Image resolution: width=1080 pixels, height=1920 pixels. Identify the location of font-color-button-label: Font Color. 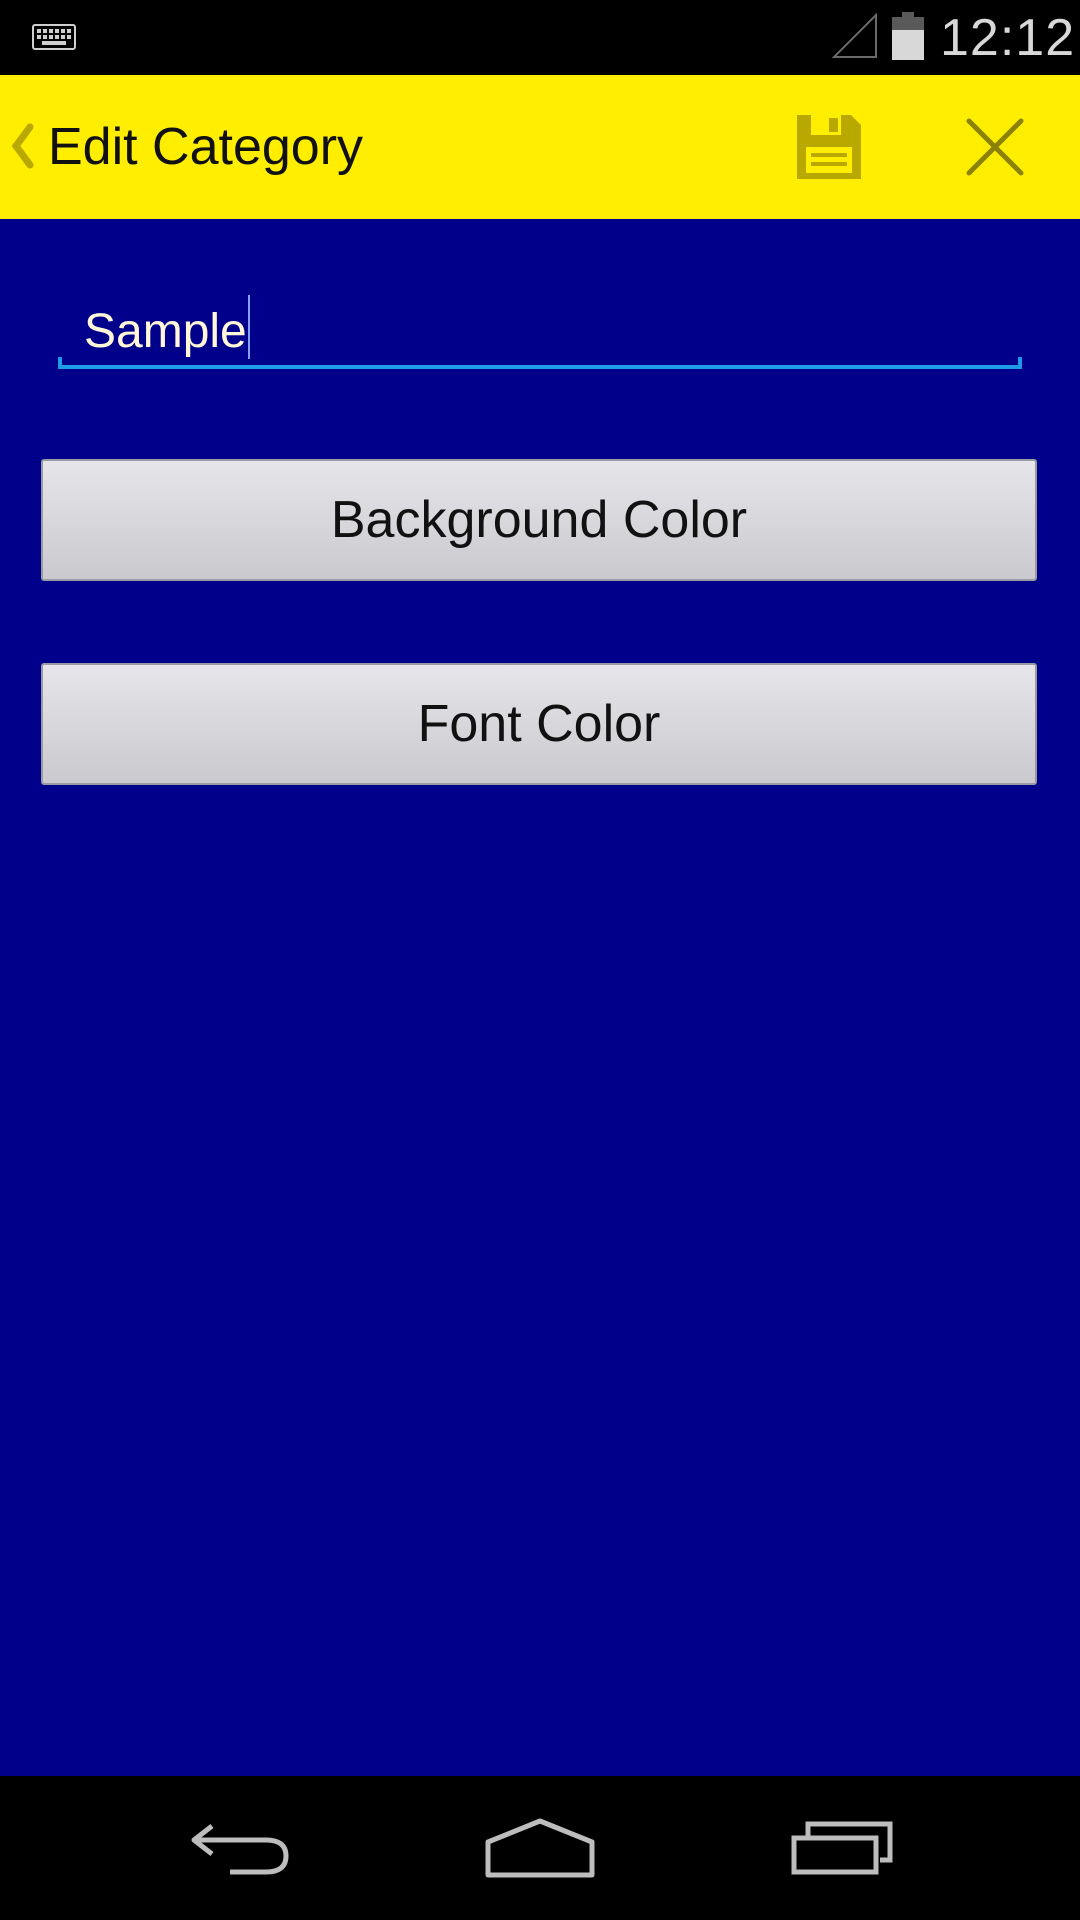
(539, 724).